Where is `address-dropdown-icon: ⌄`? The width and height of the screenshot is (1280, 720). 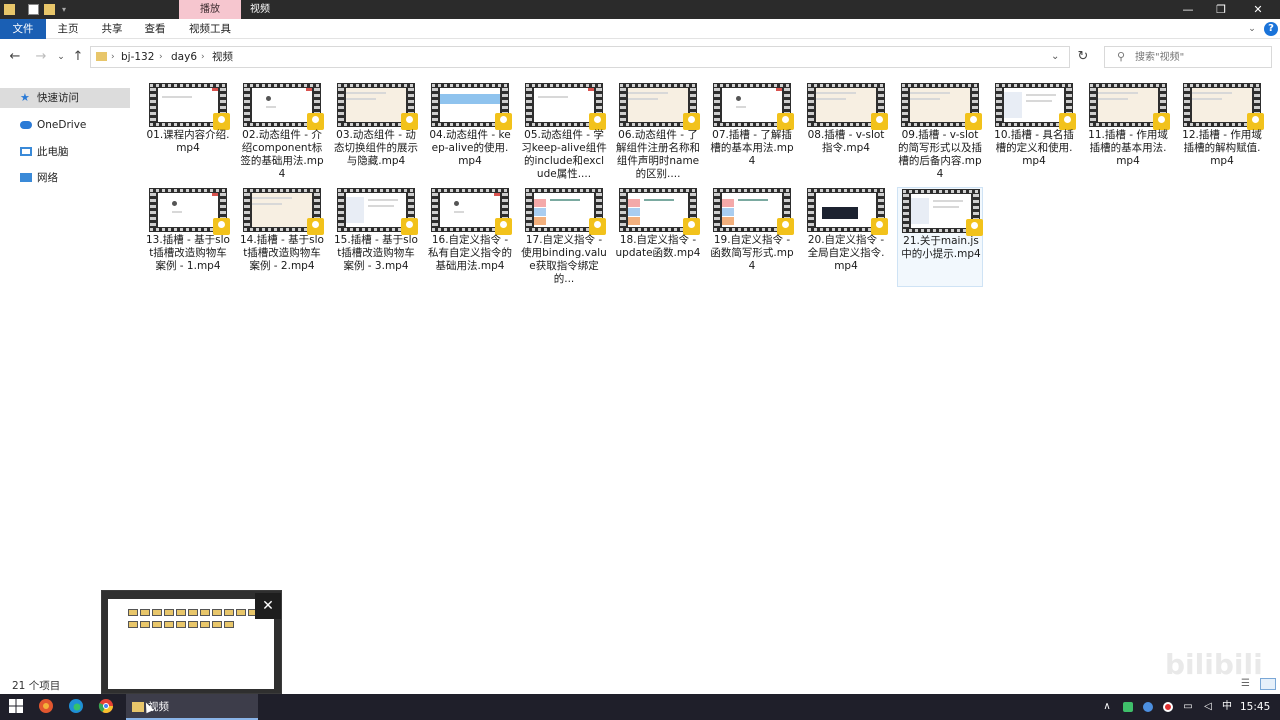
address-dropdown-icon: ⌄ is located at coordinates (1055, 57).